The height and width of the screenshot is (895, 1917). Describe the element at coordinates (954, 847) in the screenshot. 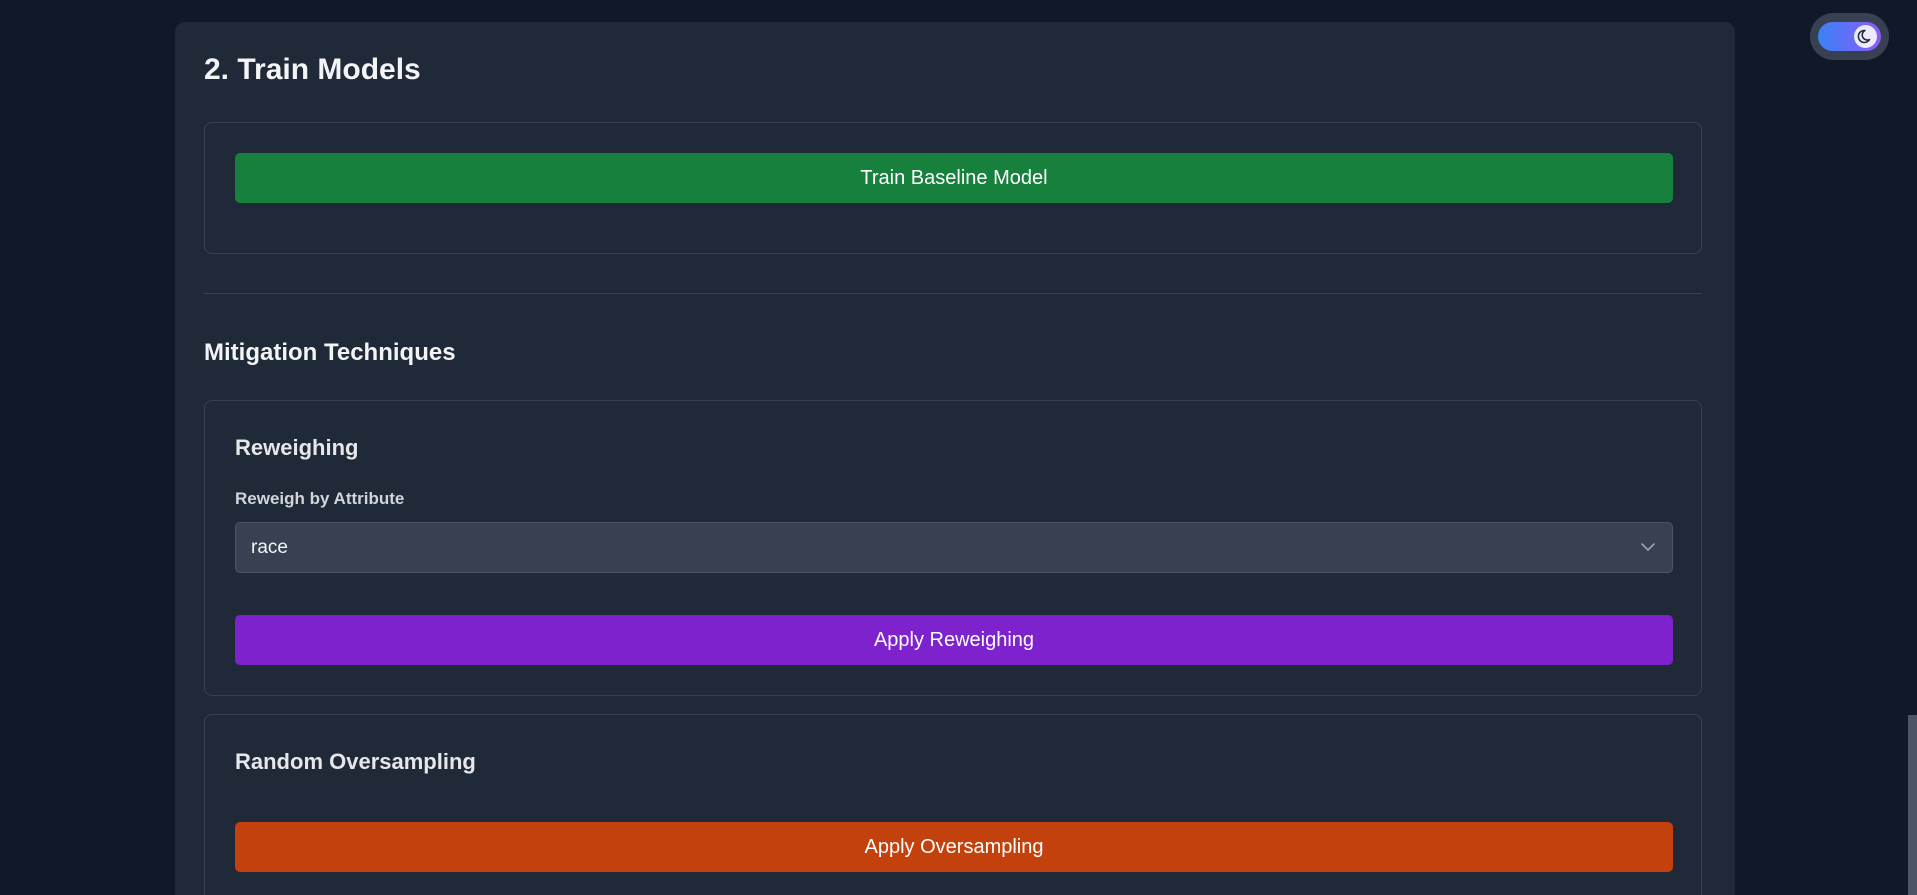

I see `apply-oversampling-button: Apply Oversampling` at that location.